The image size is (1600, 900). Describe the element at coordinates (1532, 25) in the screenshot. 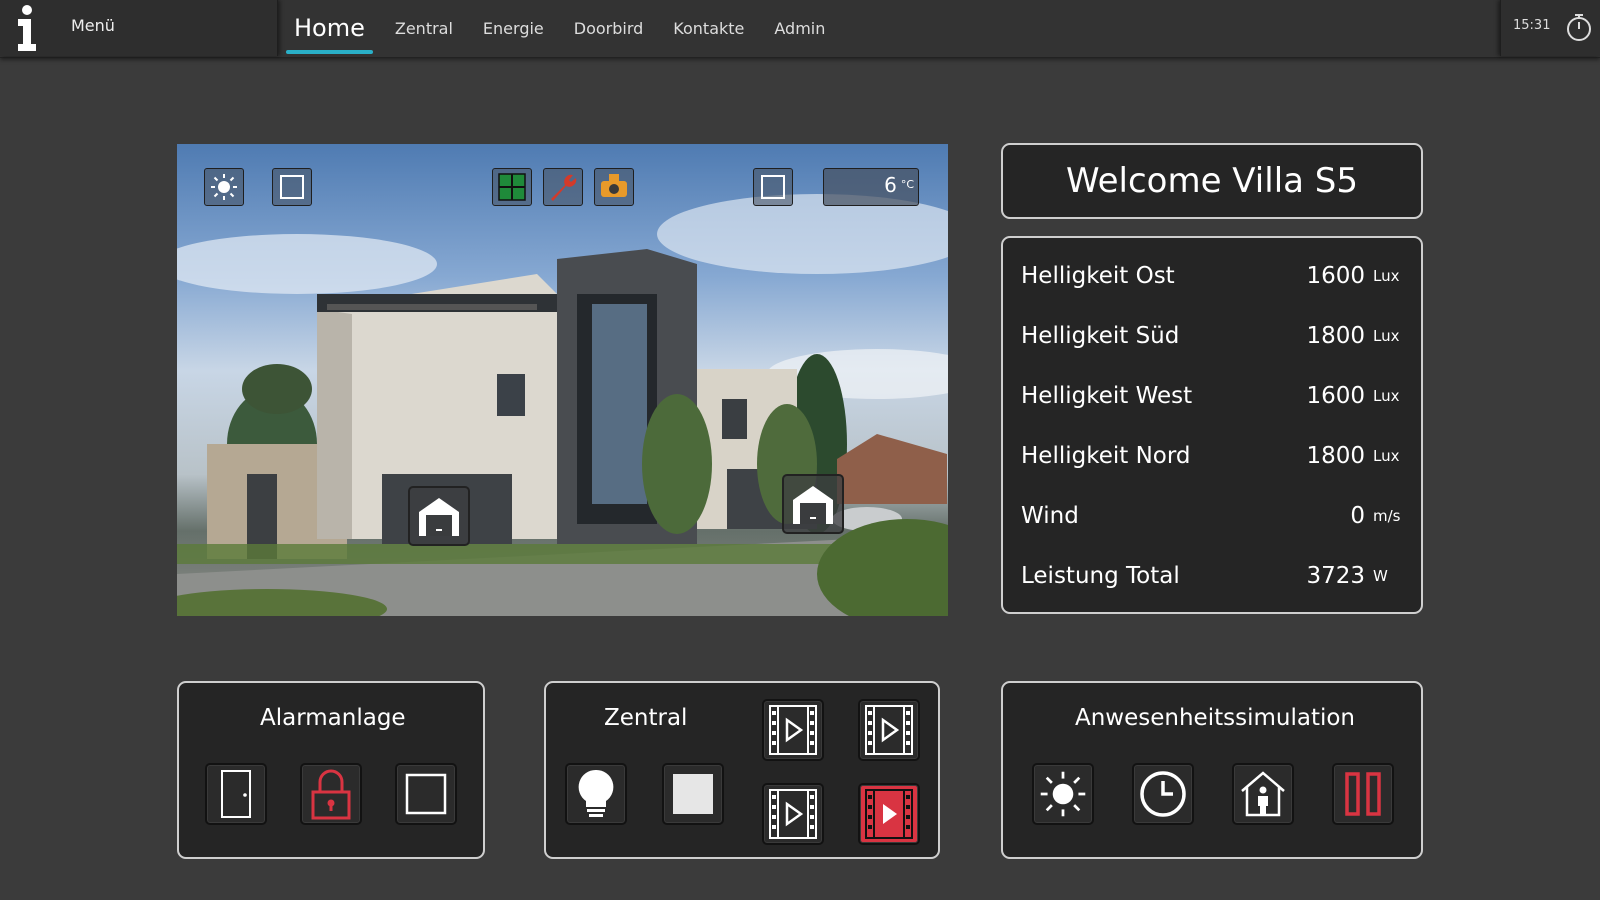

I see `clock-time: 15:31` at that location.